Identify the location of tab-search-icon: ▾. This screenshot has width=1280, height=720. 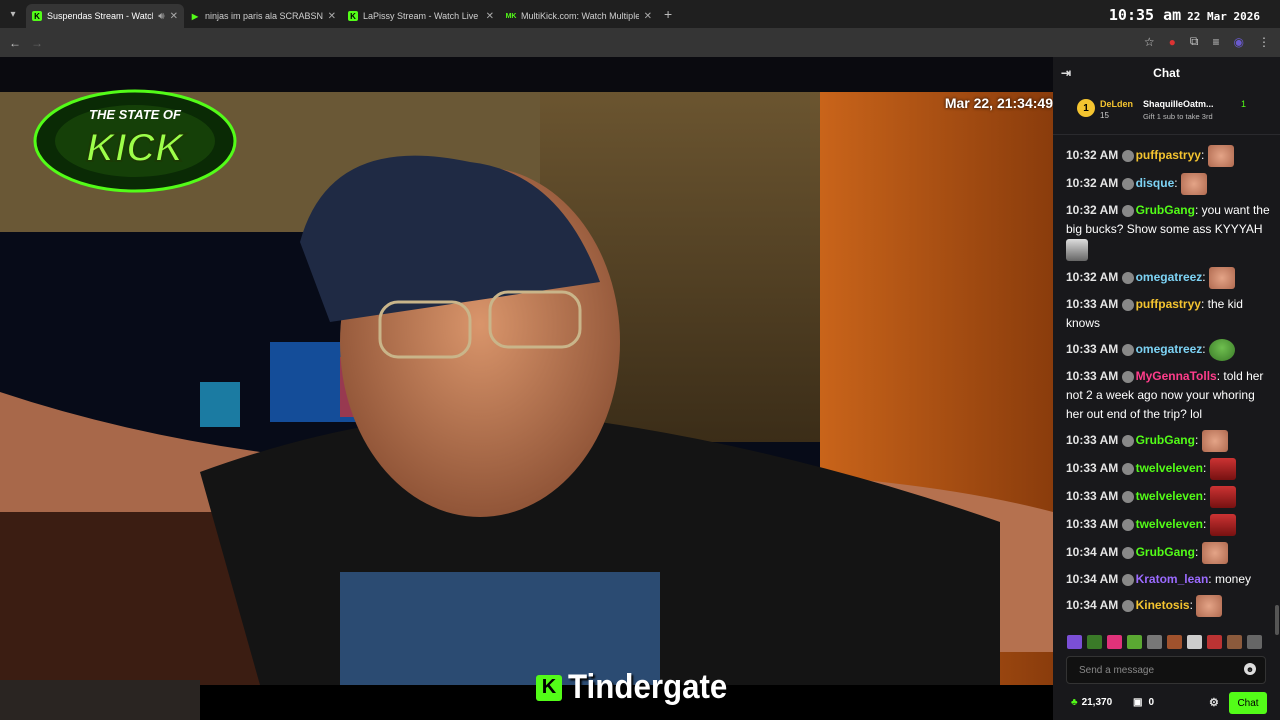
(13, 14).